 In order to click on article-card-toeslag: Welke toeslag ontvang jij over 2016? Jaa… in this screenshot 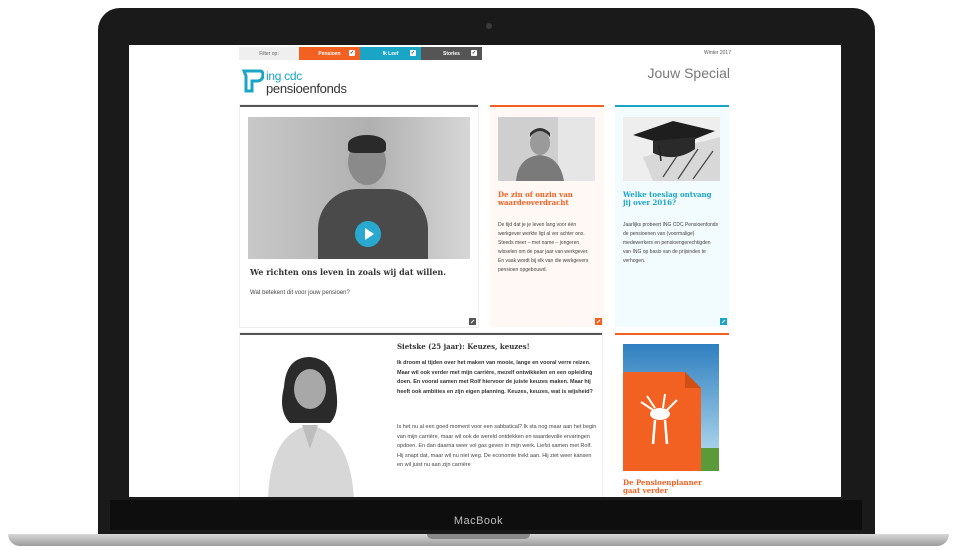, I will do `click(672, 216)`.